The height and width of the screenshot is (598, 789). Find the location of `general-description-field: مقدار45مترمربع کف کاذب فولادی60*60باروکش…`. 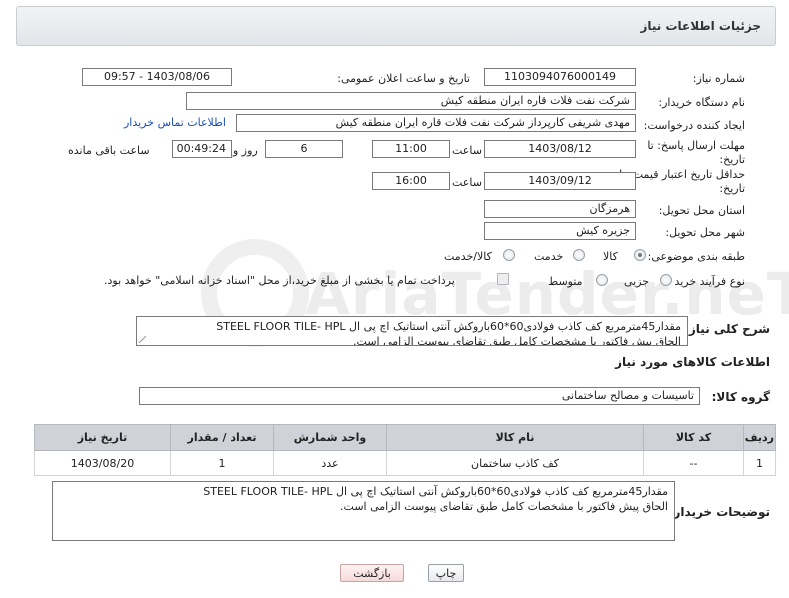

general-description-field: مقدار45مترمربع کف کاذب فولادی60*60باروکش… is located at coordinates (412, 331).